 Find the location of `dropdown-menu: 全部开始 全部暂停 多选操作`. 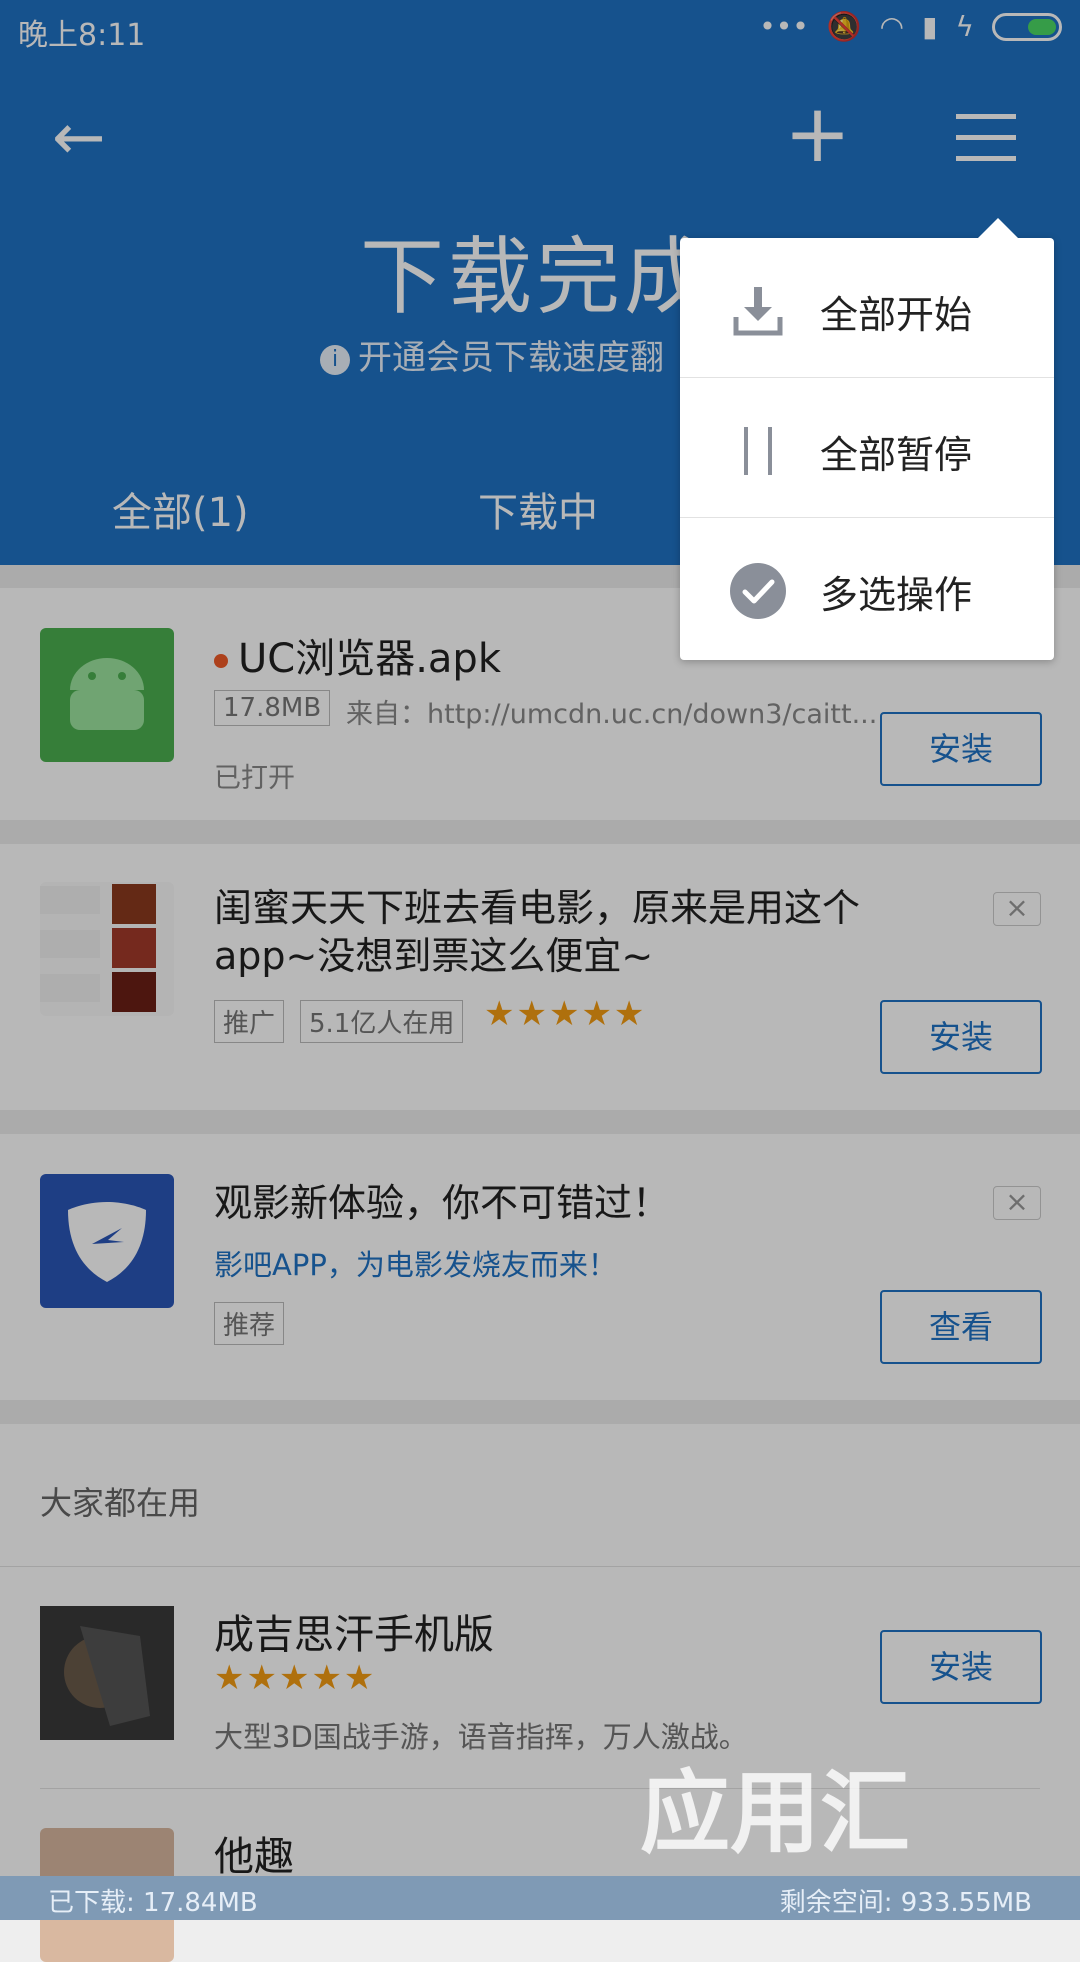

dropdown-menu: 全部开始 全部暂停 多选操作 is located at coordinates (867, 439).